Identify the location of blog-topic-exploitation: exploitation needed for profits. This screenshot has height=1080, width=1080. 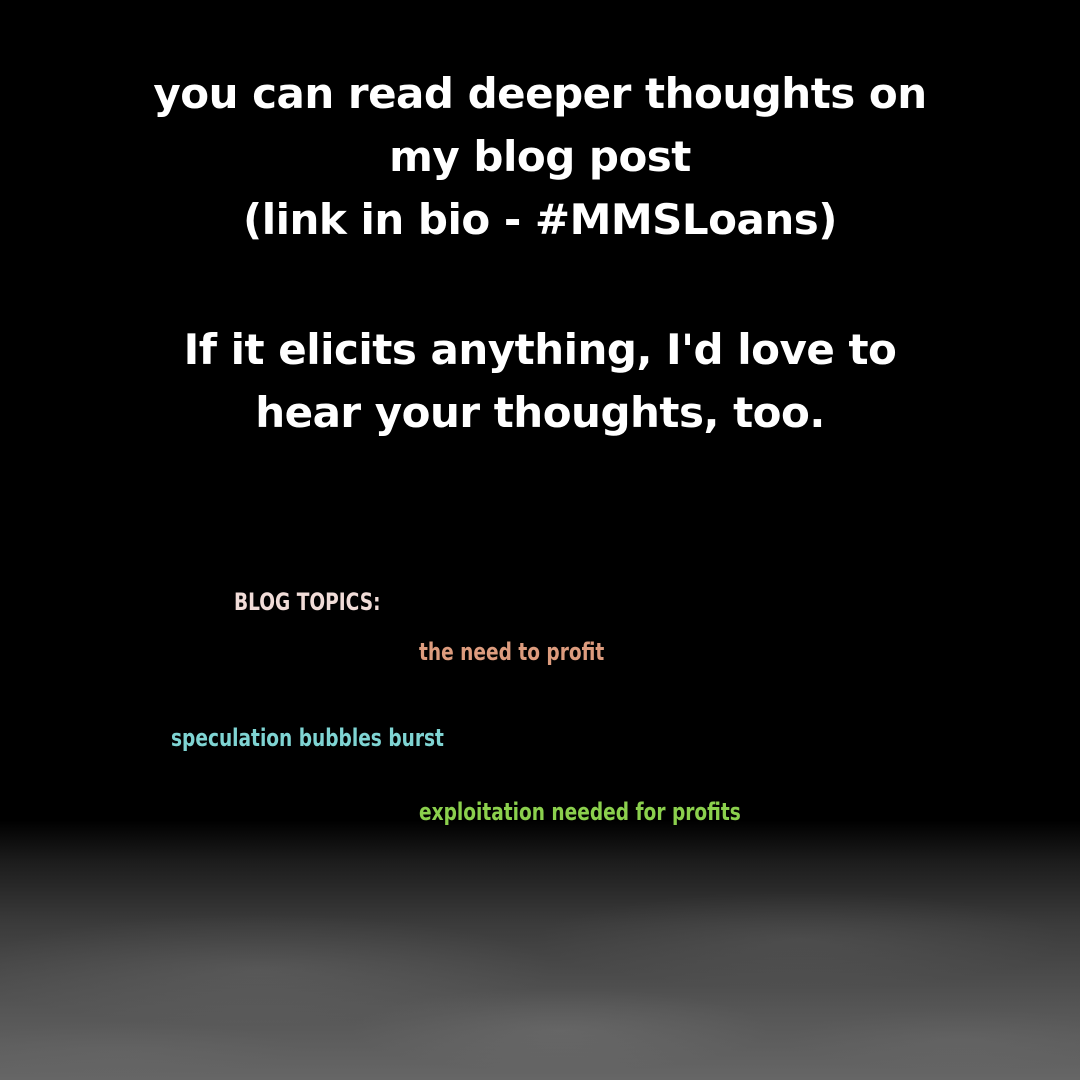
(580, 812).